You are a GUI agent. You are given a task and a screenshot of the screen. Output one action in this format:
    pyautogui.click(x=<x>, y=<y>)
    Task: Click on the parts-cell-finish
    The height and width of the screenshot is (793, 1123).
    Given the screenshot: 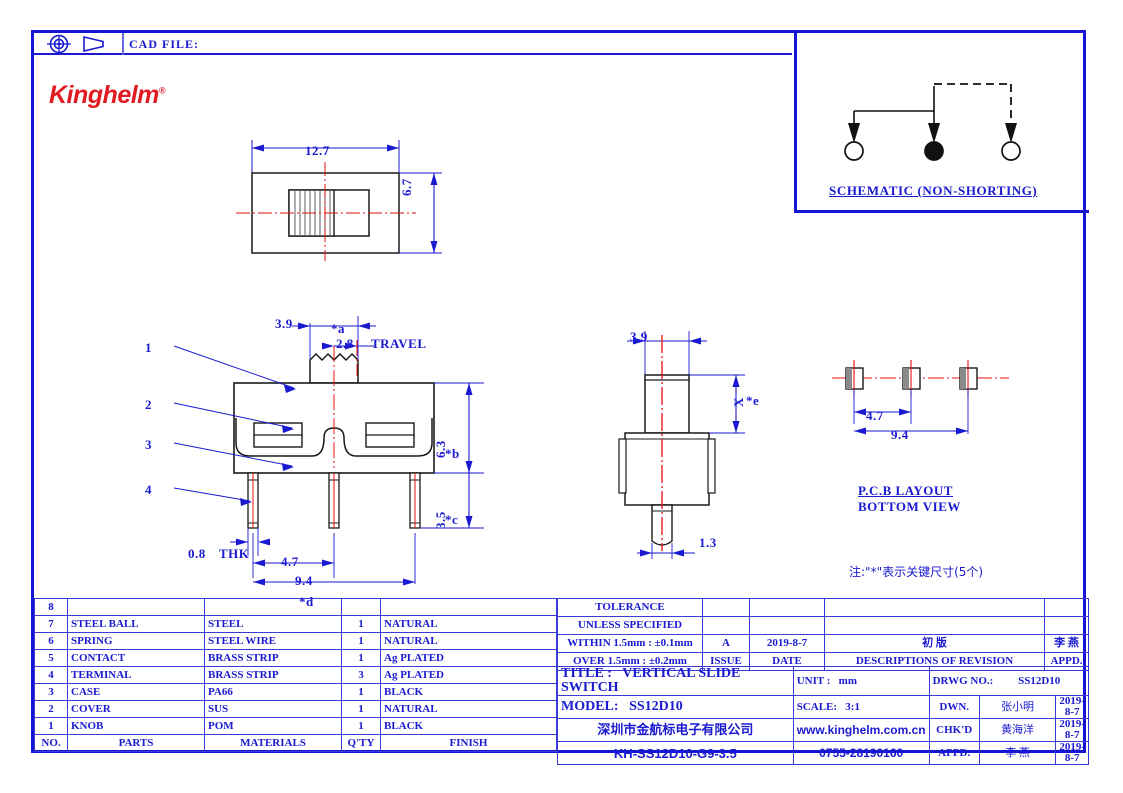 What is the action you would take?
    pyautogui.click(x=468, y=607)
    